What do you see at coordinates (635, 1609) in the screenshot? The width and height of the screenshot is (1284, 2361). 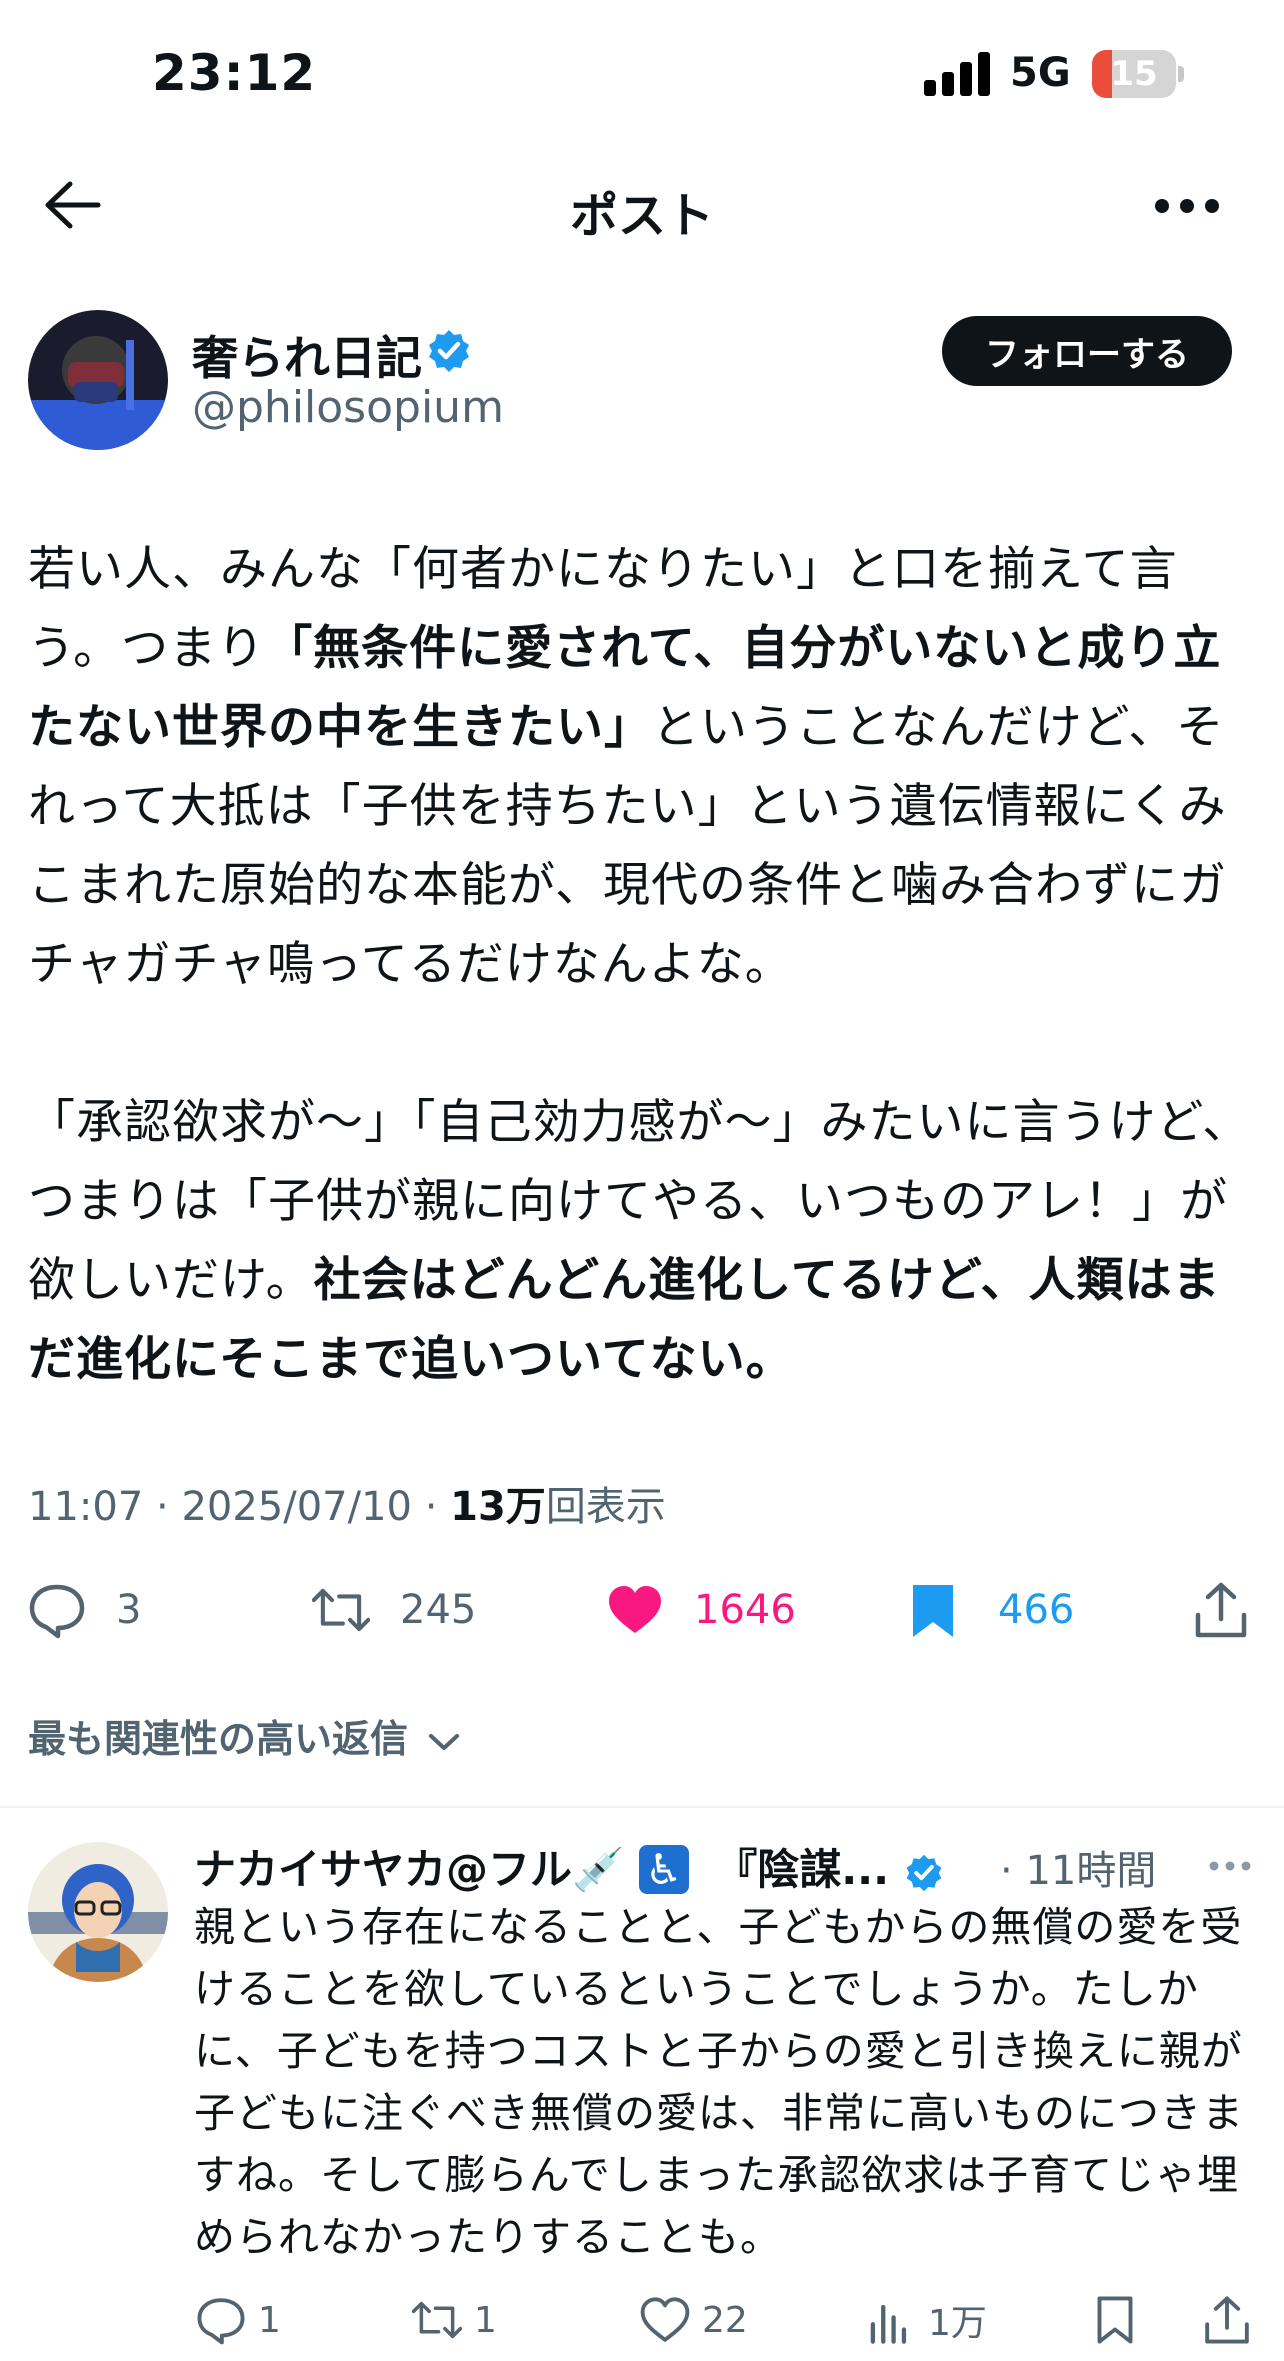 I see `heart-filled-icon` at bounding box center [635, 1609].